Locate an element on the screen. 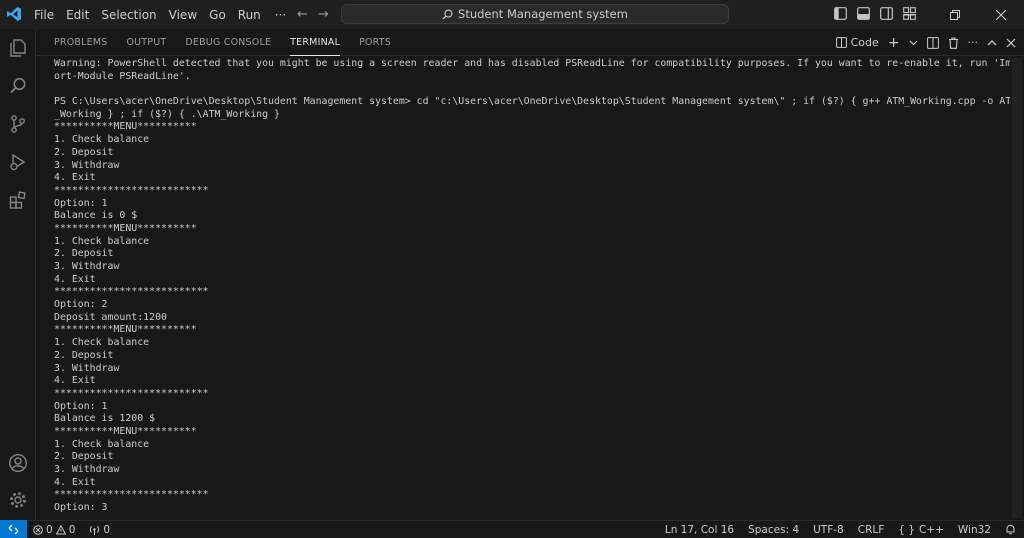 The image size is (1024, 538). remote-indicator is located at coordinates (13, 529).